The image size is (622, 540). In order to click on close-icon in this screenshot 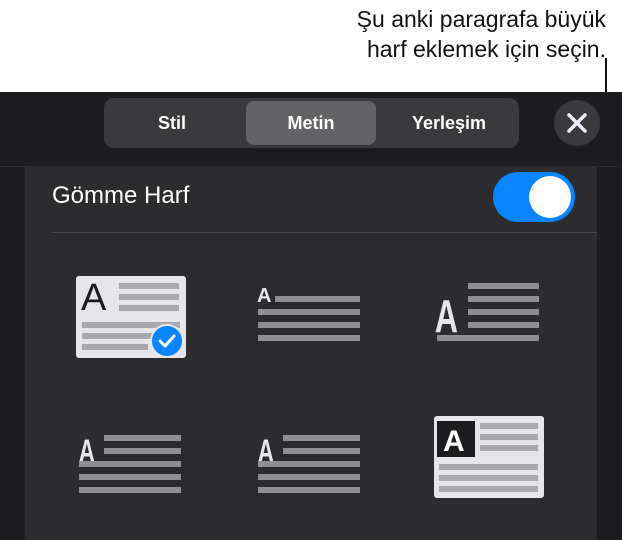, I will do `click(577, 123)`.